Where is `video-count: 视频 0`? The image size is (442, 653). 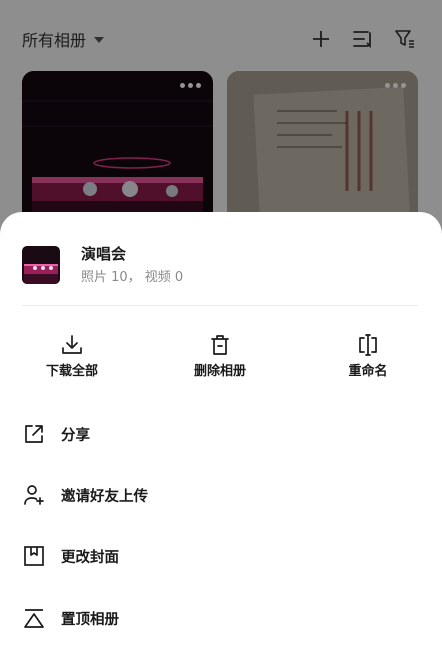
video-count: 视频 0 is located at coordinates (164, 277).